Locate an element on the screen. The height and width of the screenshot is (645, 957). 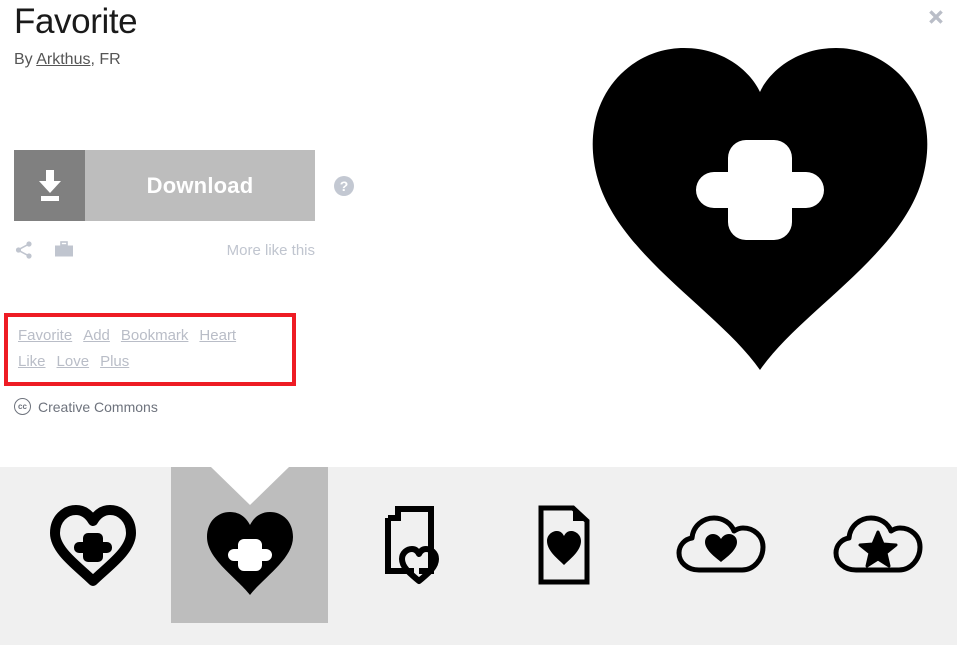
share-icon is located at coordinates (24, 250).